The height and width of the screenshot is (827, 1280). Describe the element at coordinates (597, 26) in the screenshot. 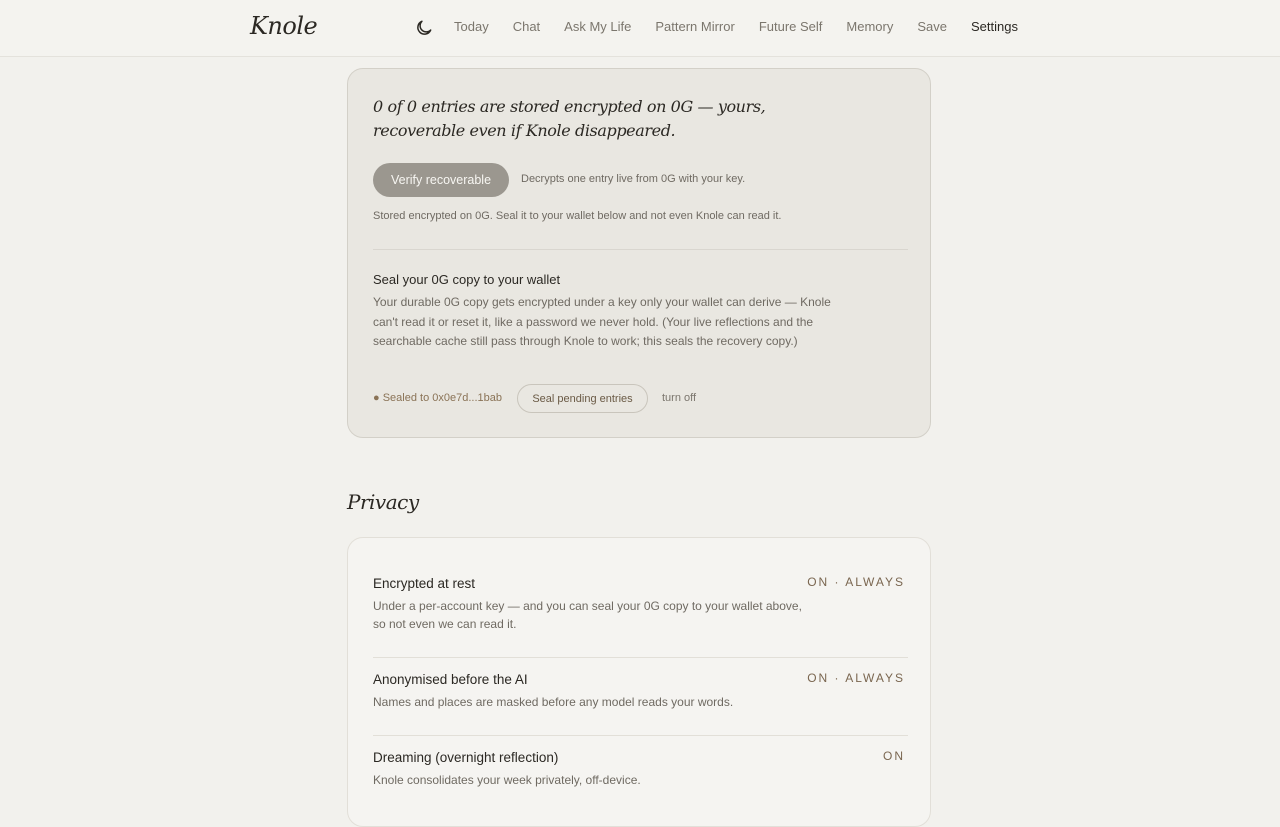

I see `nav-ask-my-life: Ask My Life` at that location.